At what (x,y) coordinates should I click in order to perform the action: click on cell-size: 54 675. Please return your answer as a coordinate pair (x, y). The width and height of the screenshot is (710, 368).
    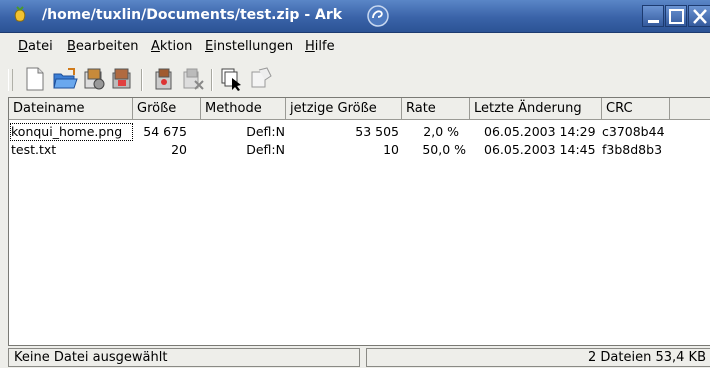
    Looking at the image, I should click on (165, 131).